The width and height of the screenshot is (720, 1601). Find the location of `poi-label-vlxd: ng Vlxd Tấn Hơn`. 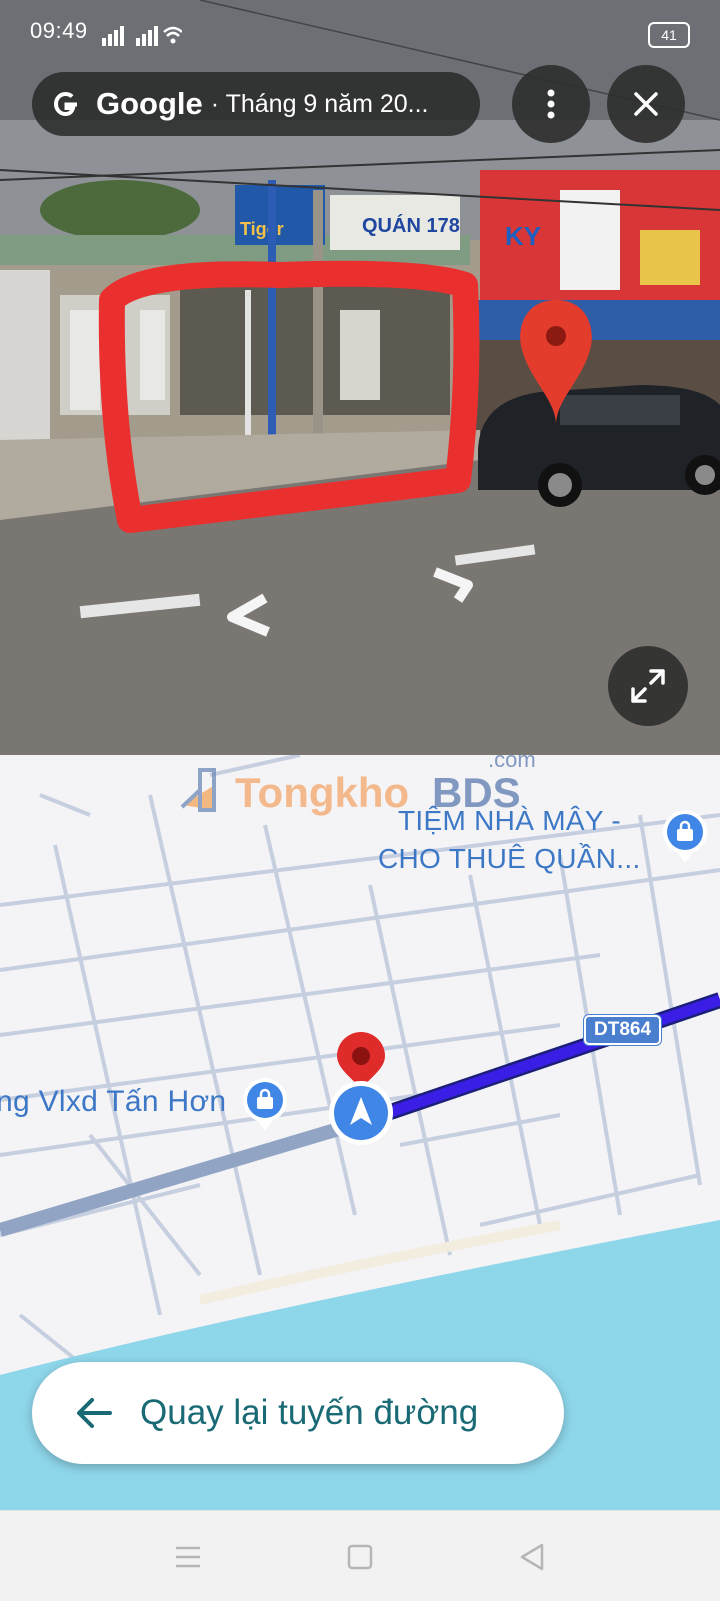

poi-label-vlxd: ng Vlxd Tấn Hơn is located at coordinates (113, 1102).